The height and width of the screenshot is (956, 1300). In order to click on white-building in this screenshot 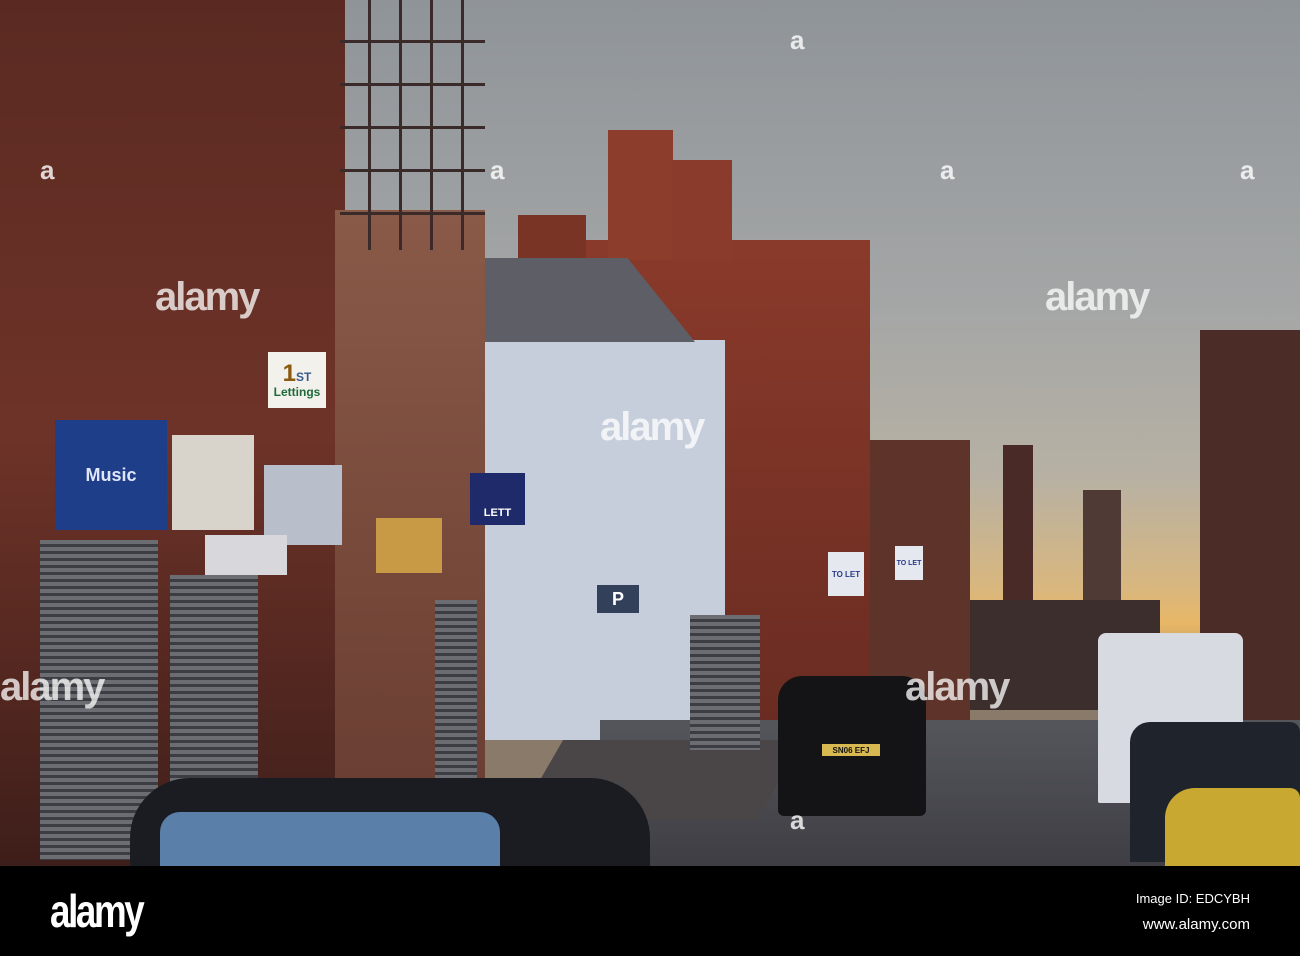, I will do `click(602, 540)`.